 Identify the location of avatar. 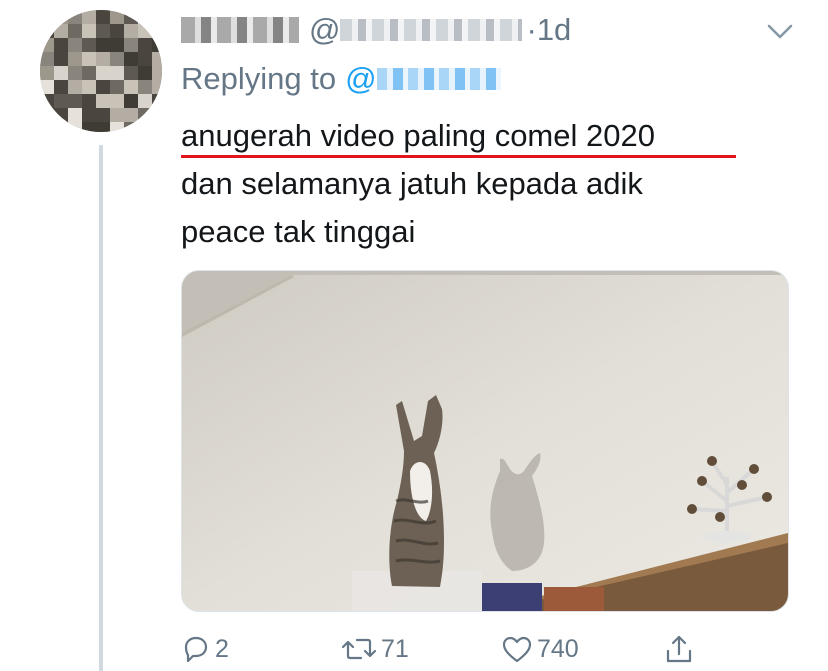
(101, 71).